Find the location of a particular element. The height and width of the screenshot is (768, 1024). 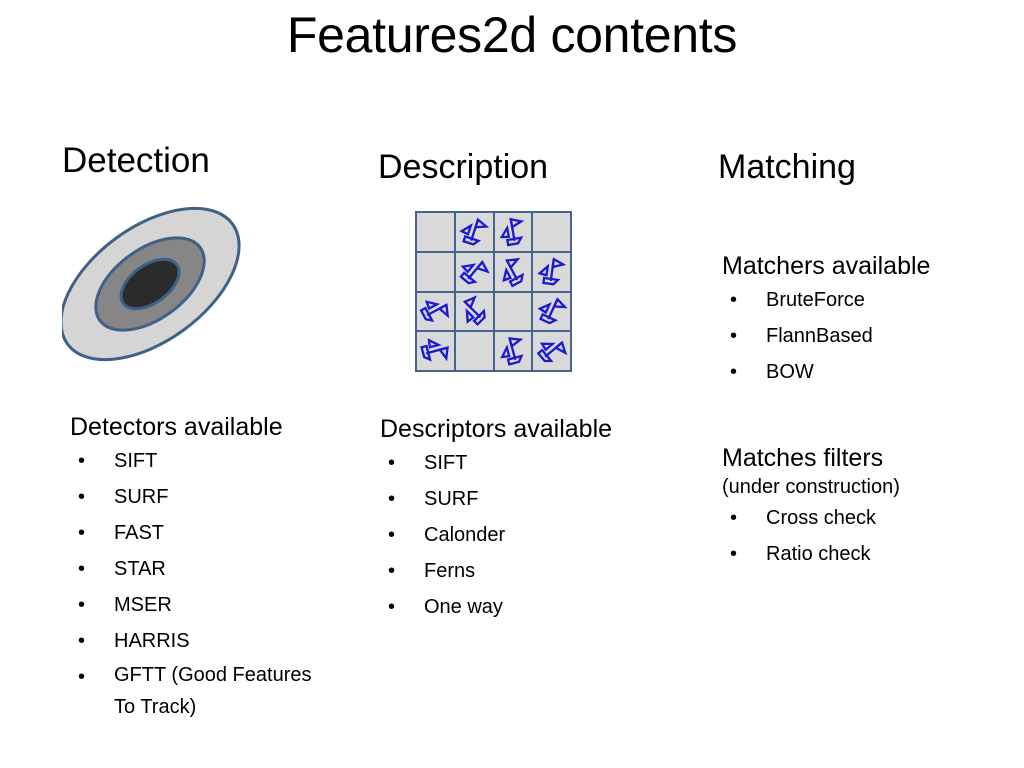

list-item: • Ratio check is located at coordinates (811, 554).